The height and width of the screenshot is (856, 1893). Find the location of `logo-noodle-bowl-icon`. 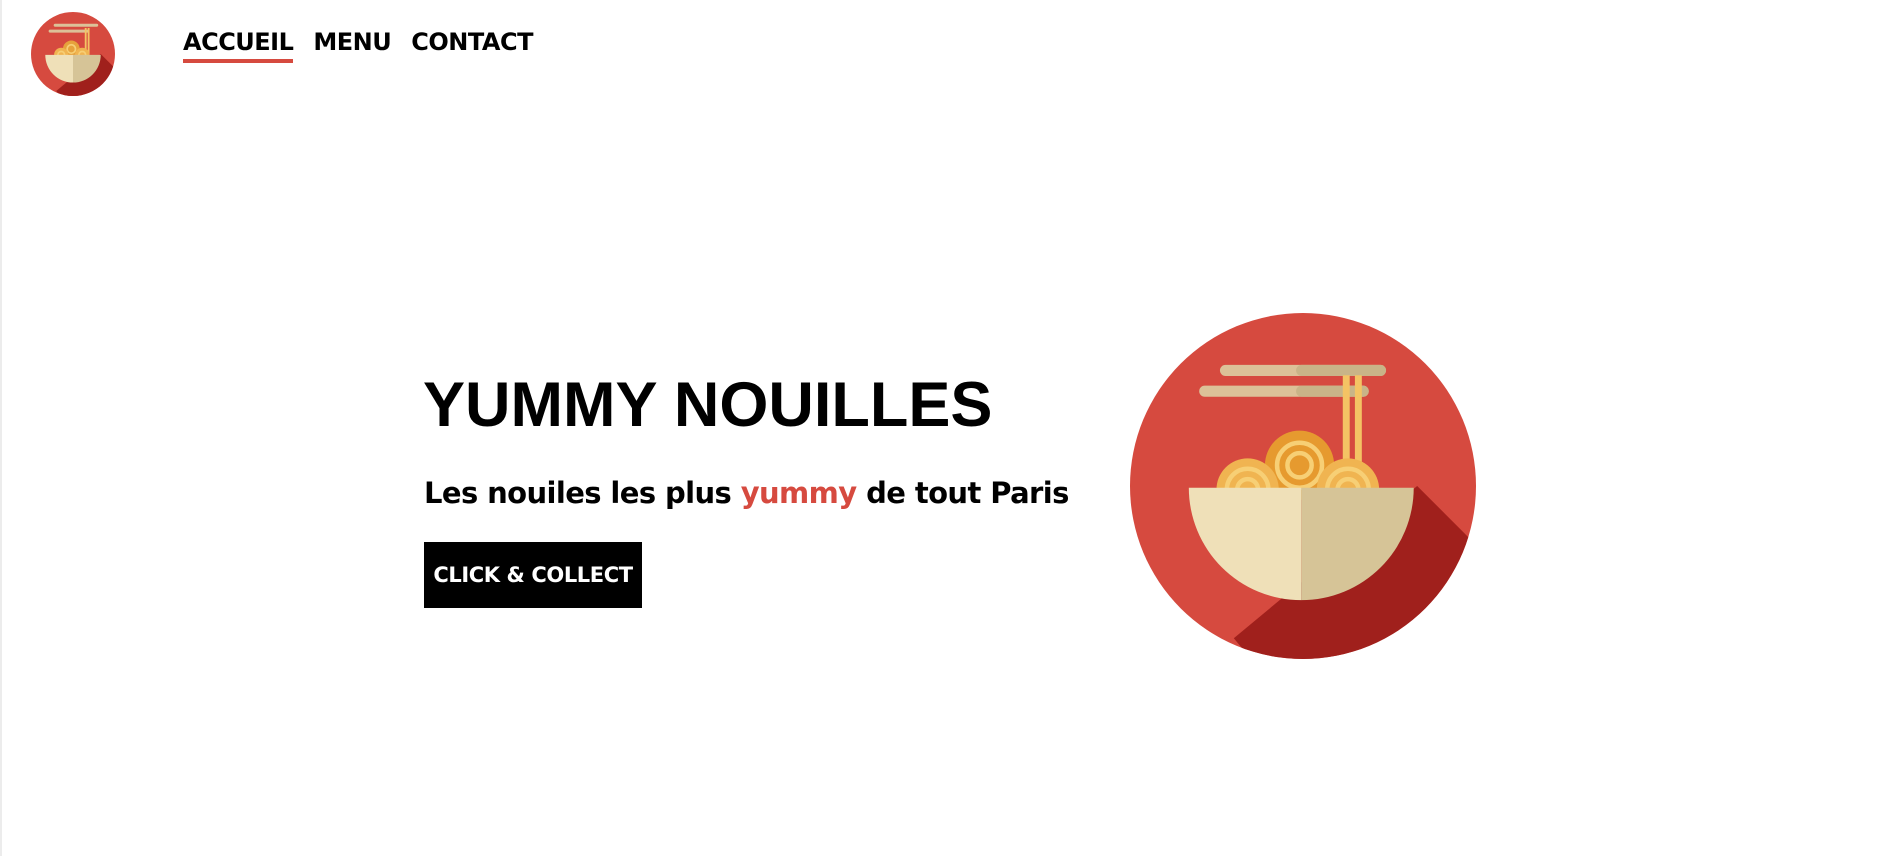

logo-noodle-bowl-icon is located at coordinates (73, 54).